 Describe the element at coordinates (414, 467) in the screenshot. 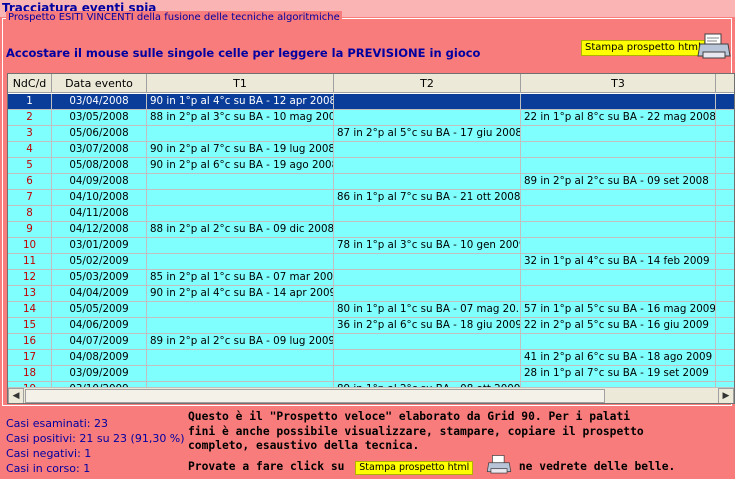

I see `inline-print-report-button: Stampa prospetto html` at that location.